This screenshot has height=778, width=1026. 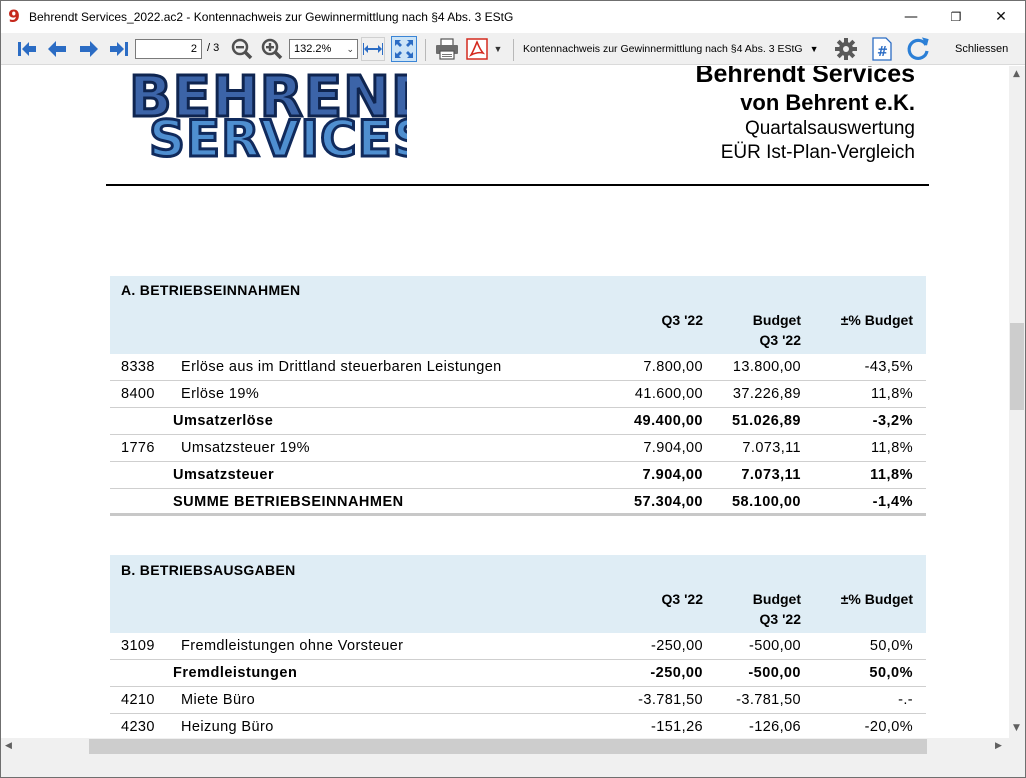 I want to click on page-total-label: / 3, so click(x=213, y=48).